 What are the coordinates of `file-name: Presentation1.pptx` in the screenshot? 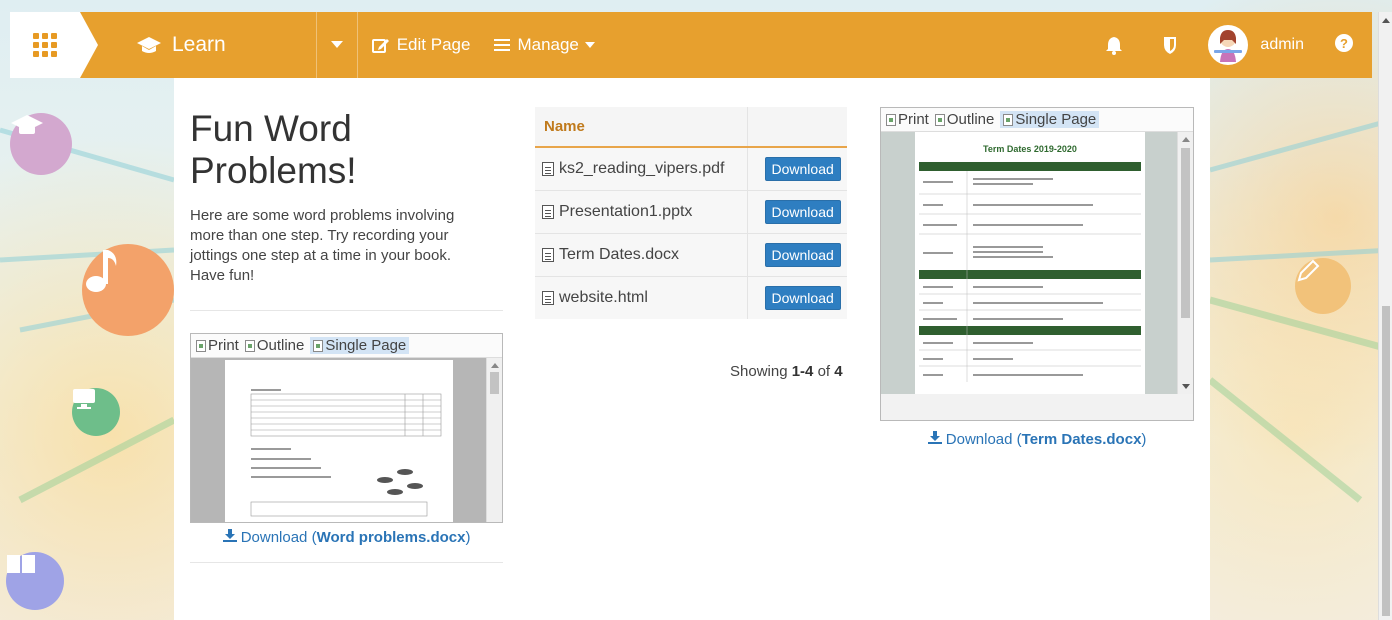 It's located at (625, 212).